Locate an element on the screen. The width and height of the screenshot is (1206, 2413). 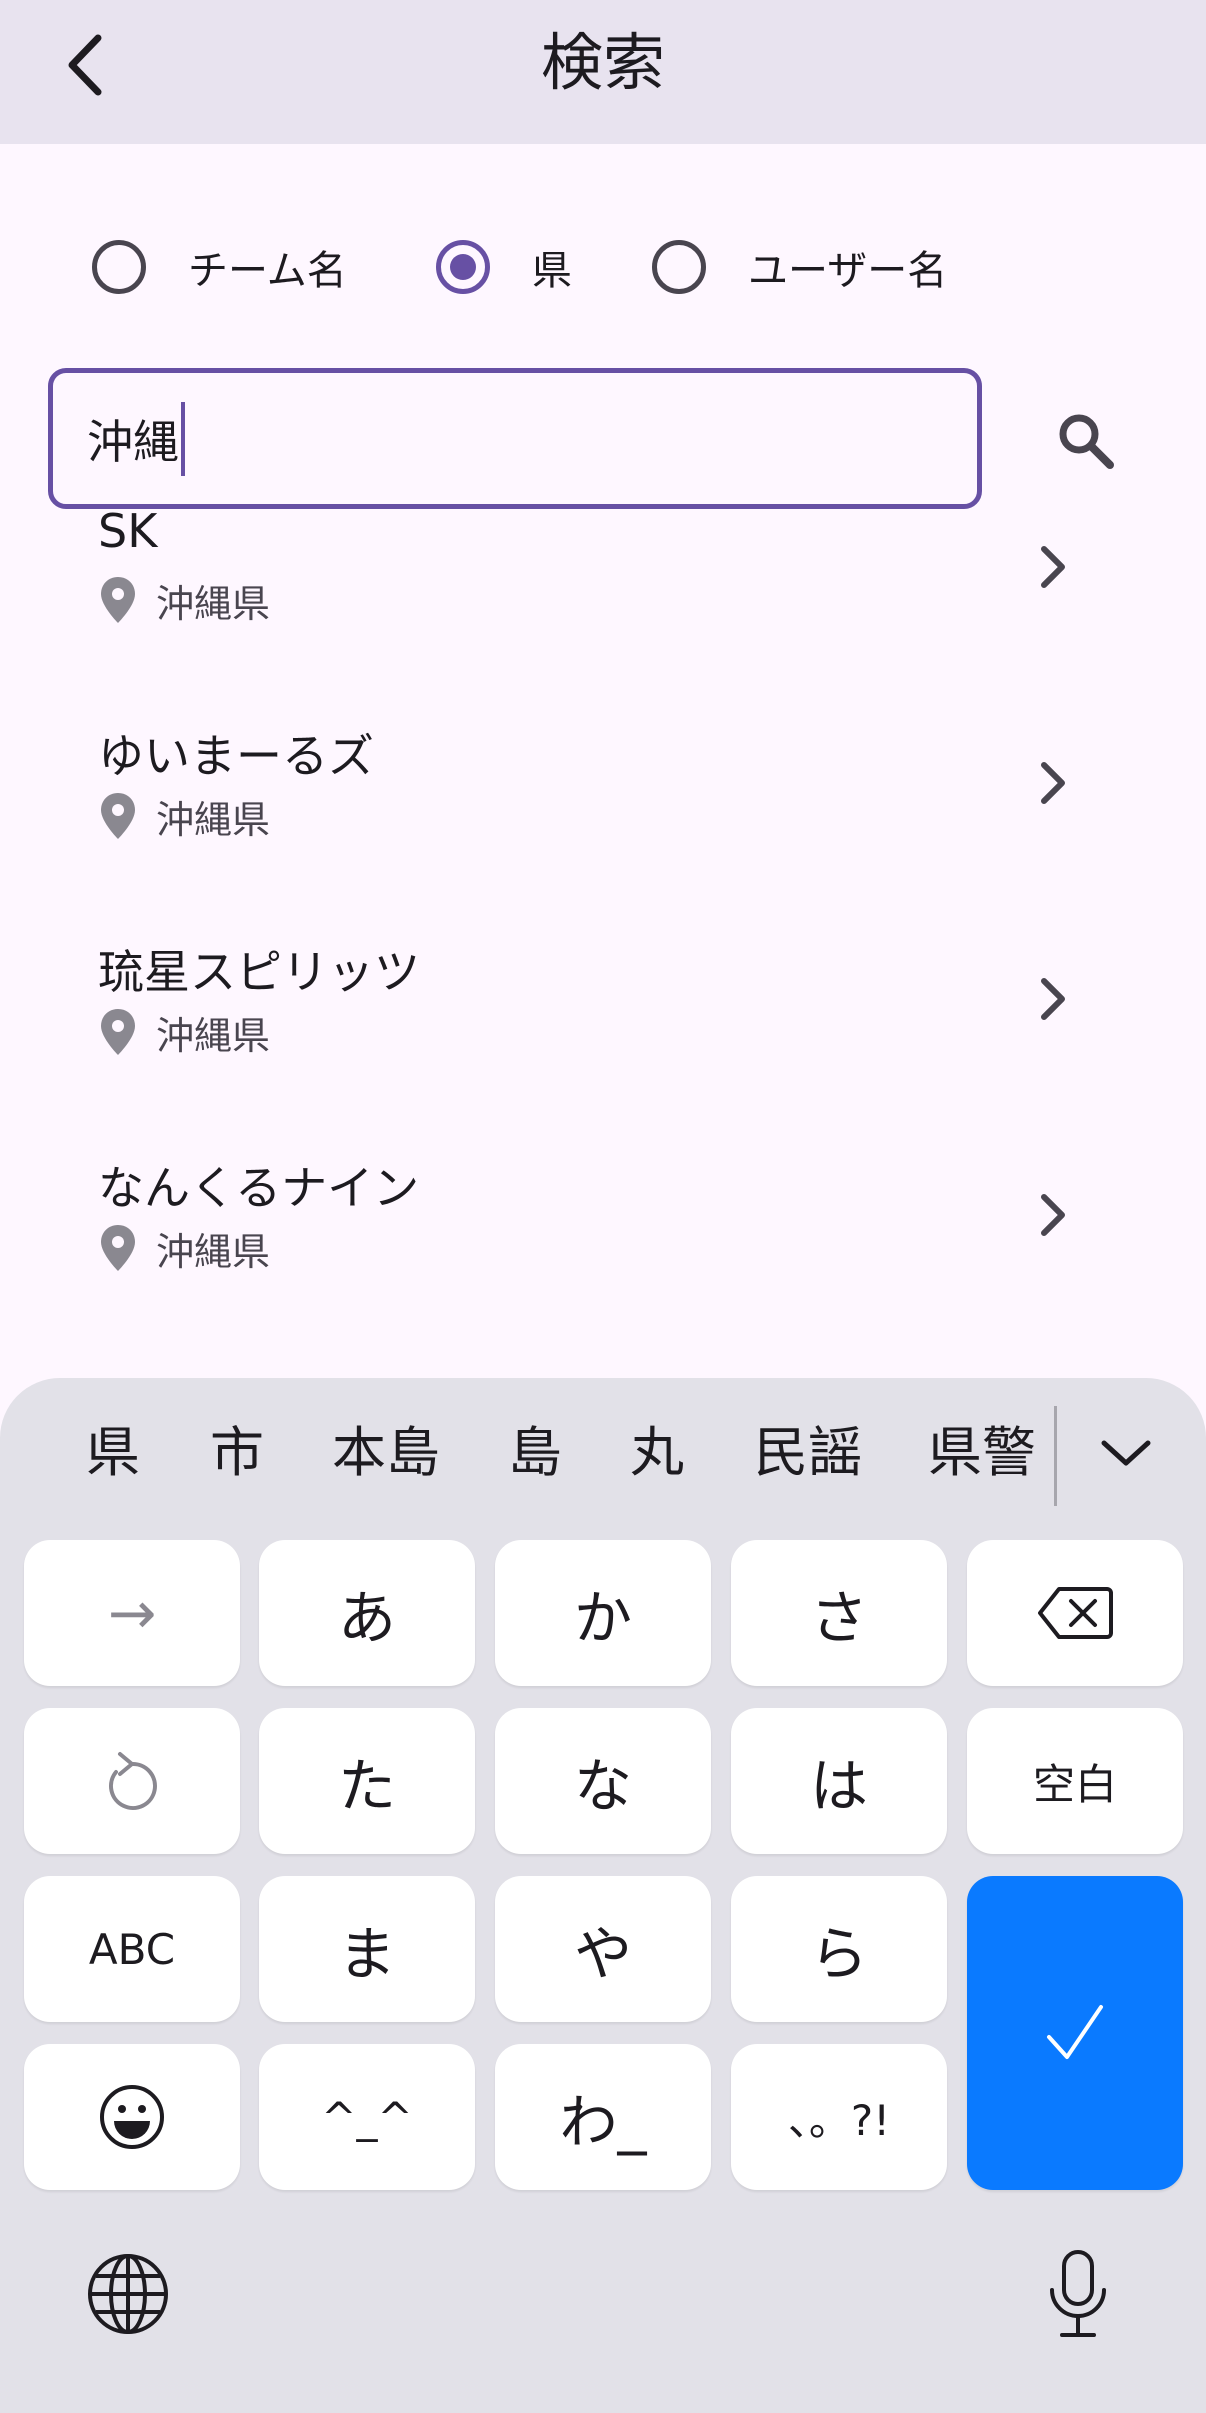
key-ra: ら is located at coordinates (839, 1949).